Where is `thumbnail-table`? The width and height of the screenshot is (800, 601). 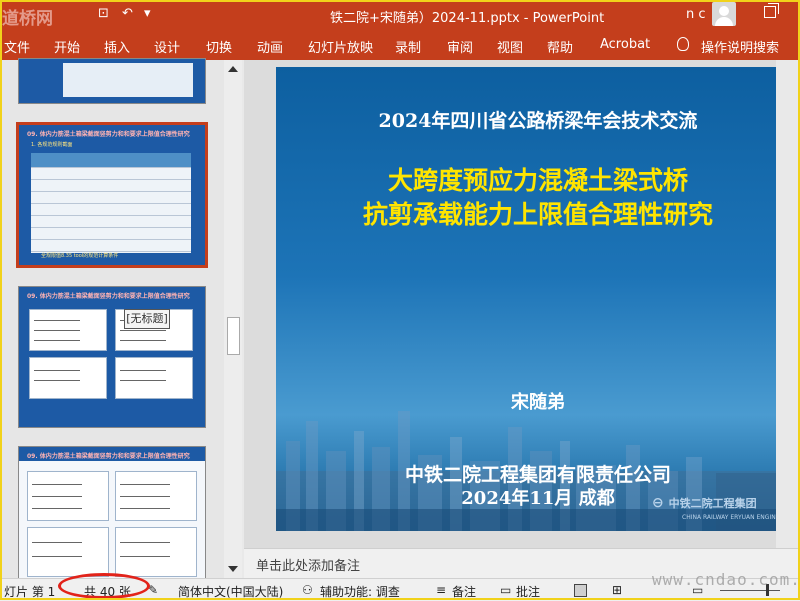 thumbnail-table is located at coordinates (111, 203).